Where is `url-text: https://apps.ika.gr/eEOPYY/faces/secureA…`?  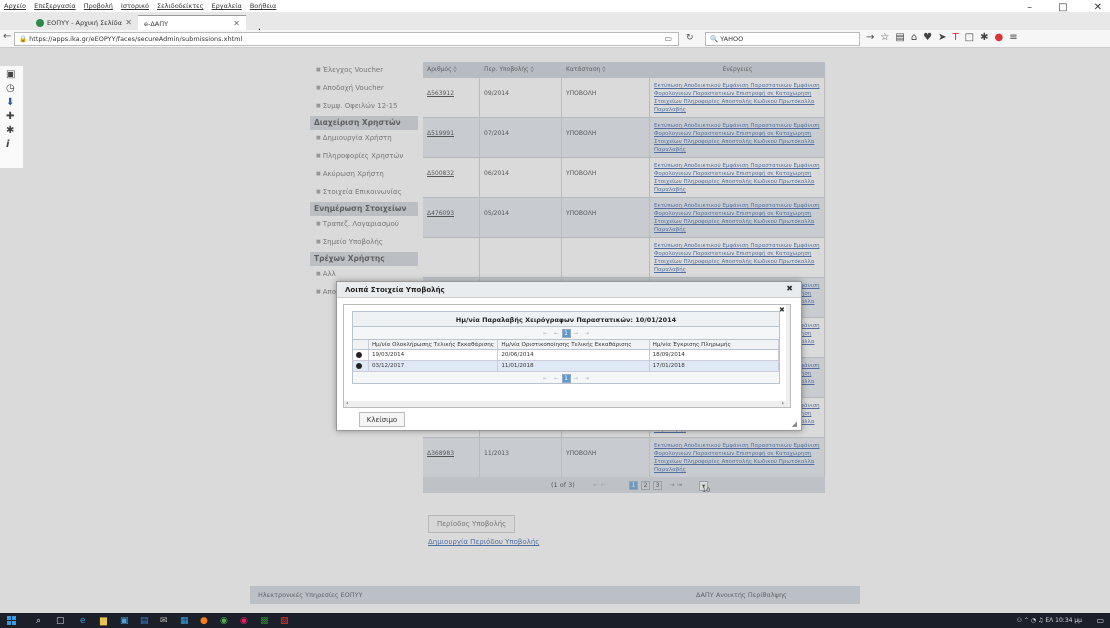 url-text: https://apps.ika.gr/eEOPYY/faces/secureA… is located at coordinates (136, 39).